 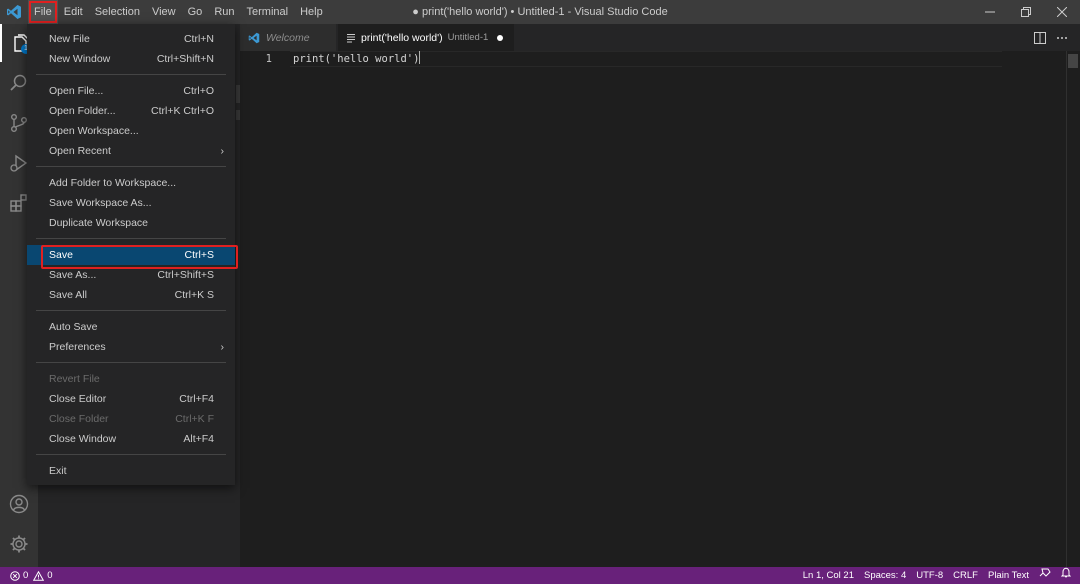 What do you see at coordinates (965, 575) in the screenshot?
I see `end-of-line: CRLF` at bounding box center [965, 575].